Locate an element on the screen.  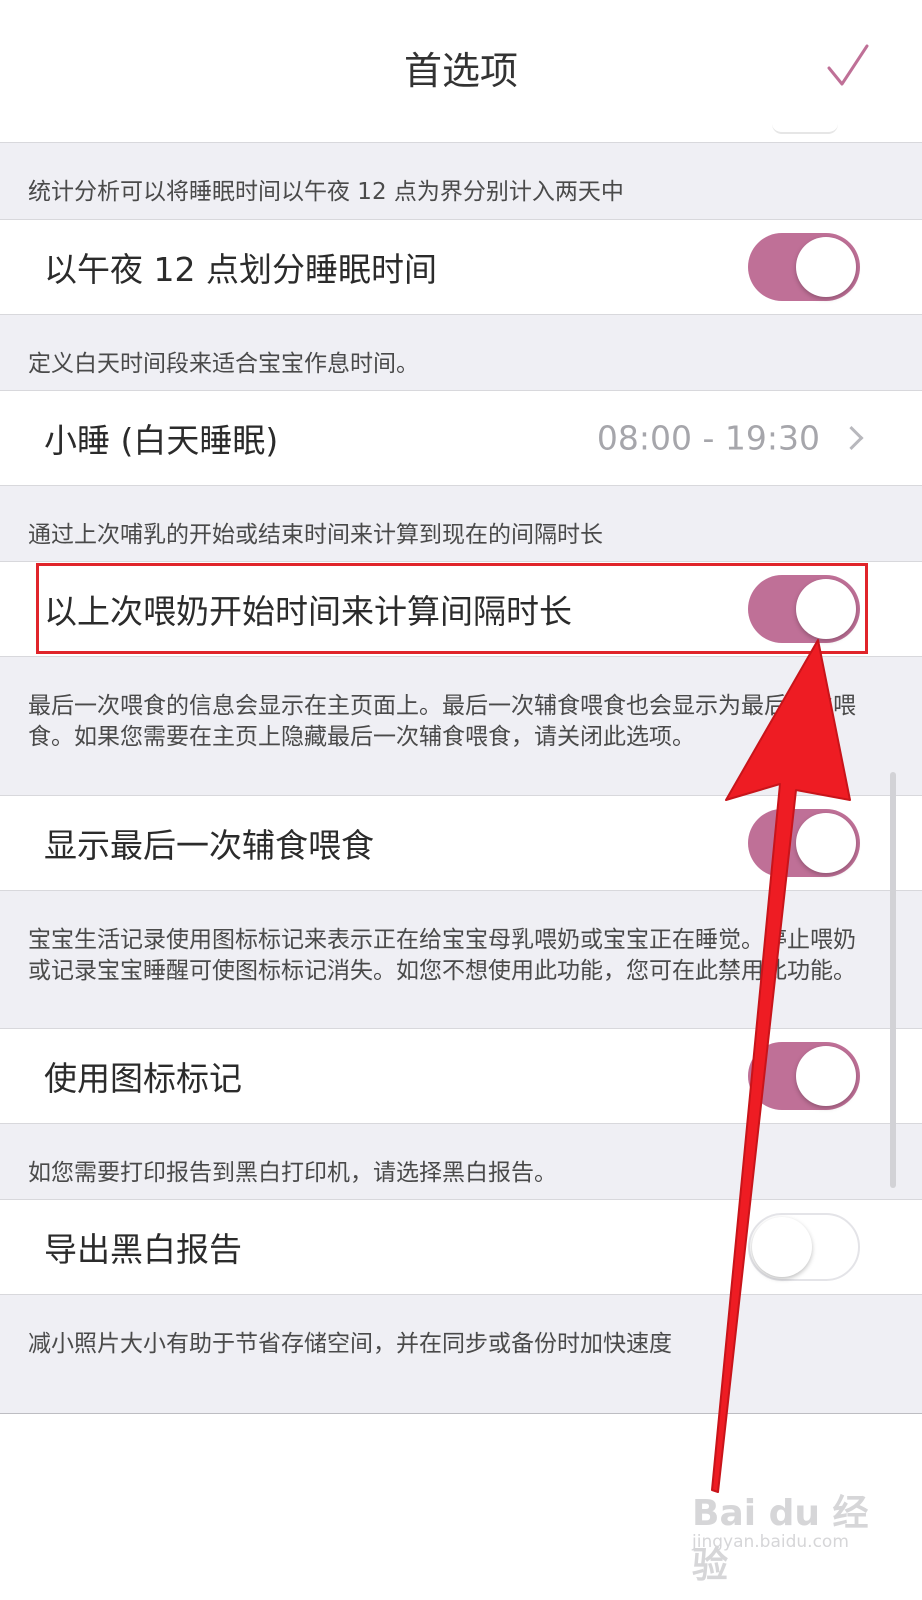
export-bw-report-toggle is located at coordinates (804, 1247).